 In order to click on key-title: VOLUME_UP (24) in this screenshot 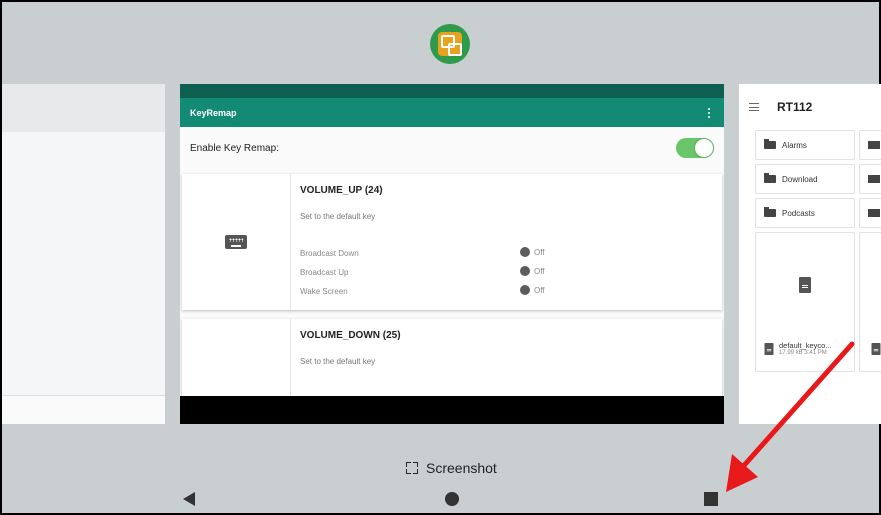, I will do `click(341, 190)`.